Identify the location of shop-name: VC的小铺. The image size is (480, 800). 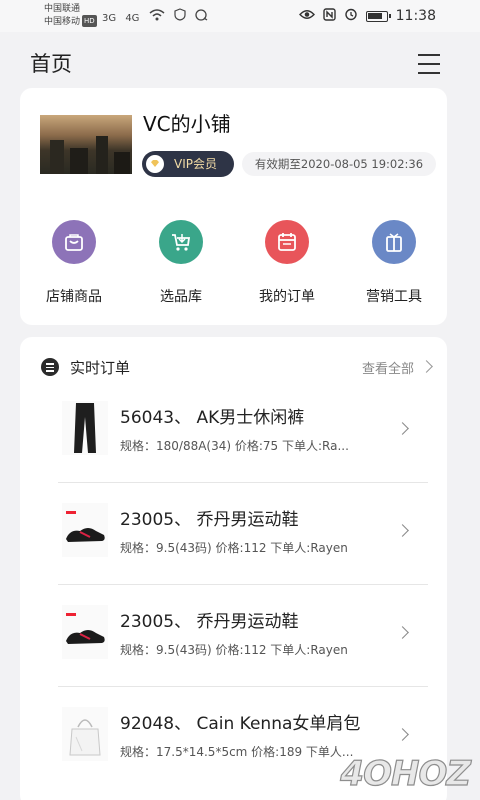
(187, 124).